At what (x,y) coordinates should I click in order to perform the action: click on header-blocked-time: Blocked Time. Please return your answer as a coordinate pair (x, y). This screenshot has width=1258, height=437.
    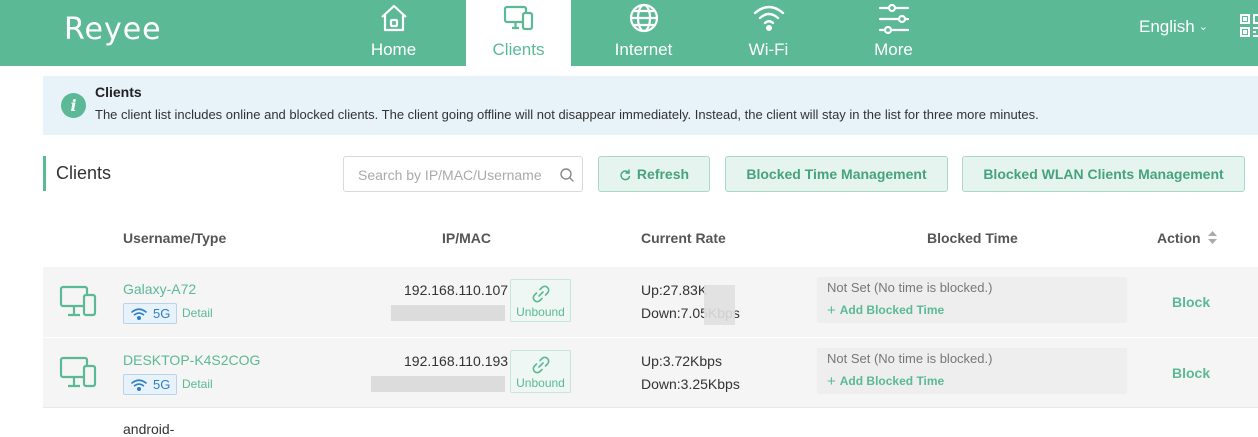
    Looking at the image, I should click on (972, 238).